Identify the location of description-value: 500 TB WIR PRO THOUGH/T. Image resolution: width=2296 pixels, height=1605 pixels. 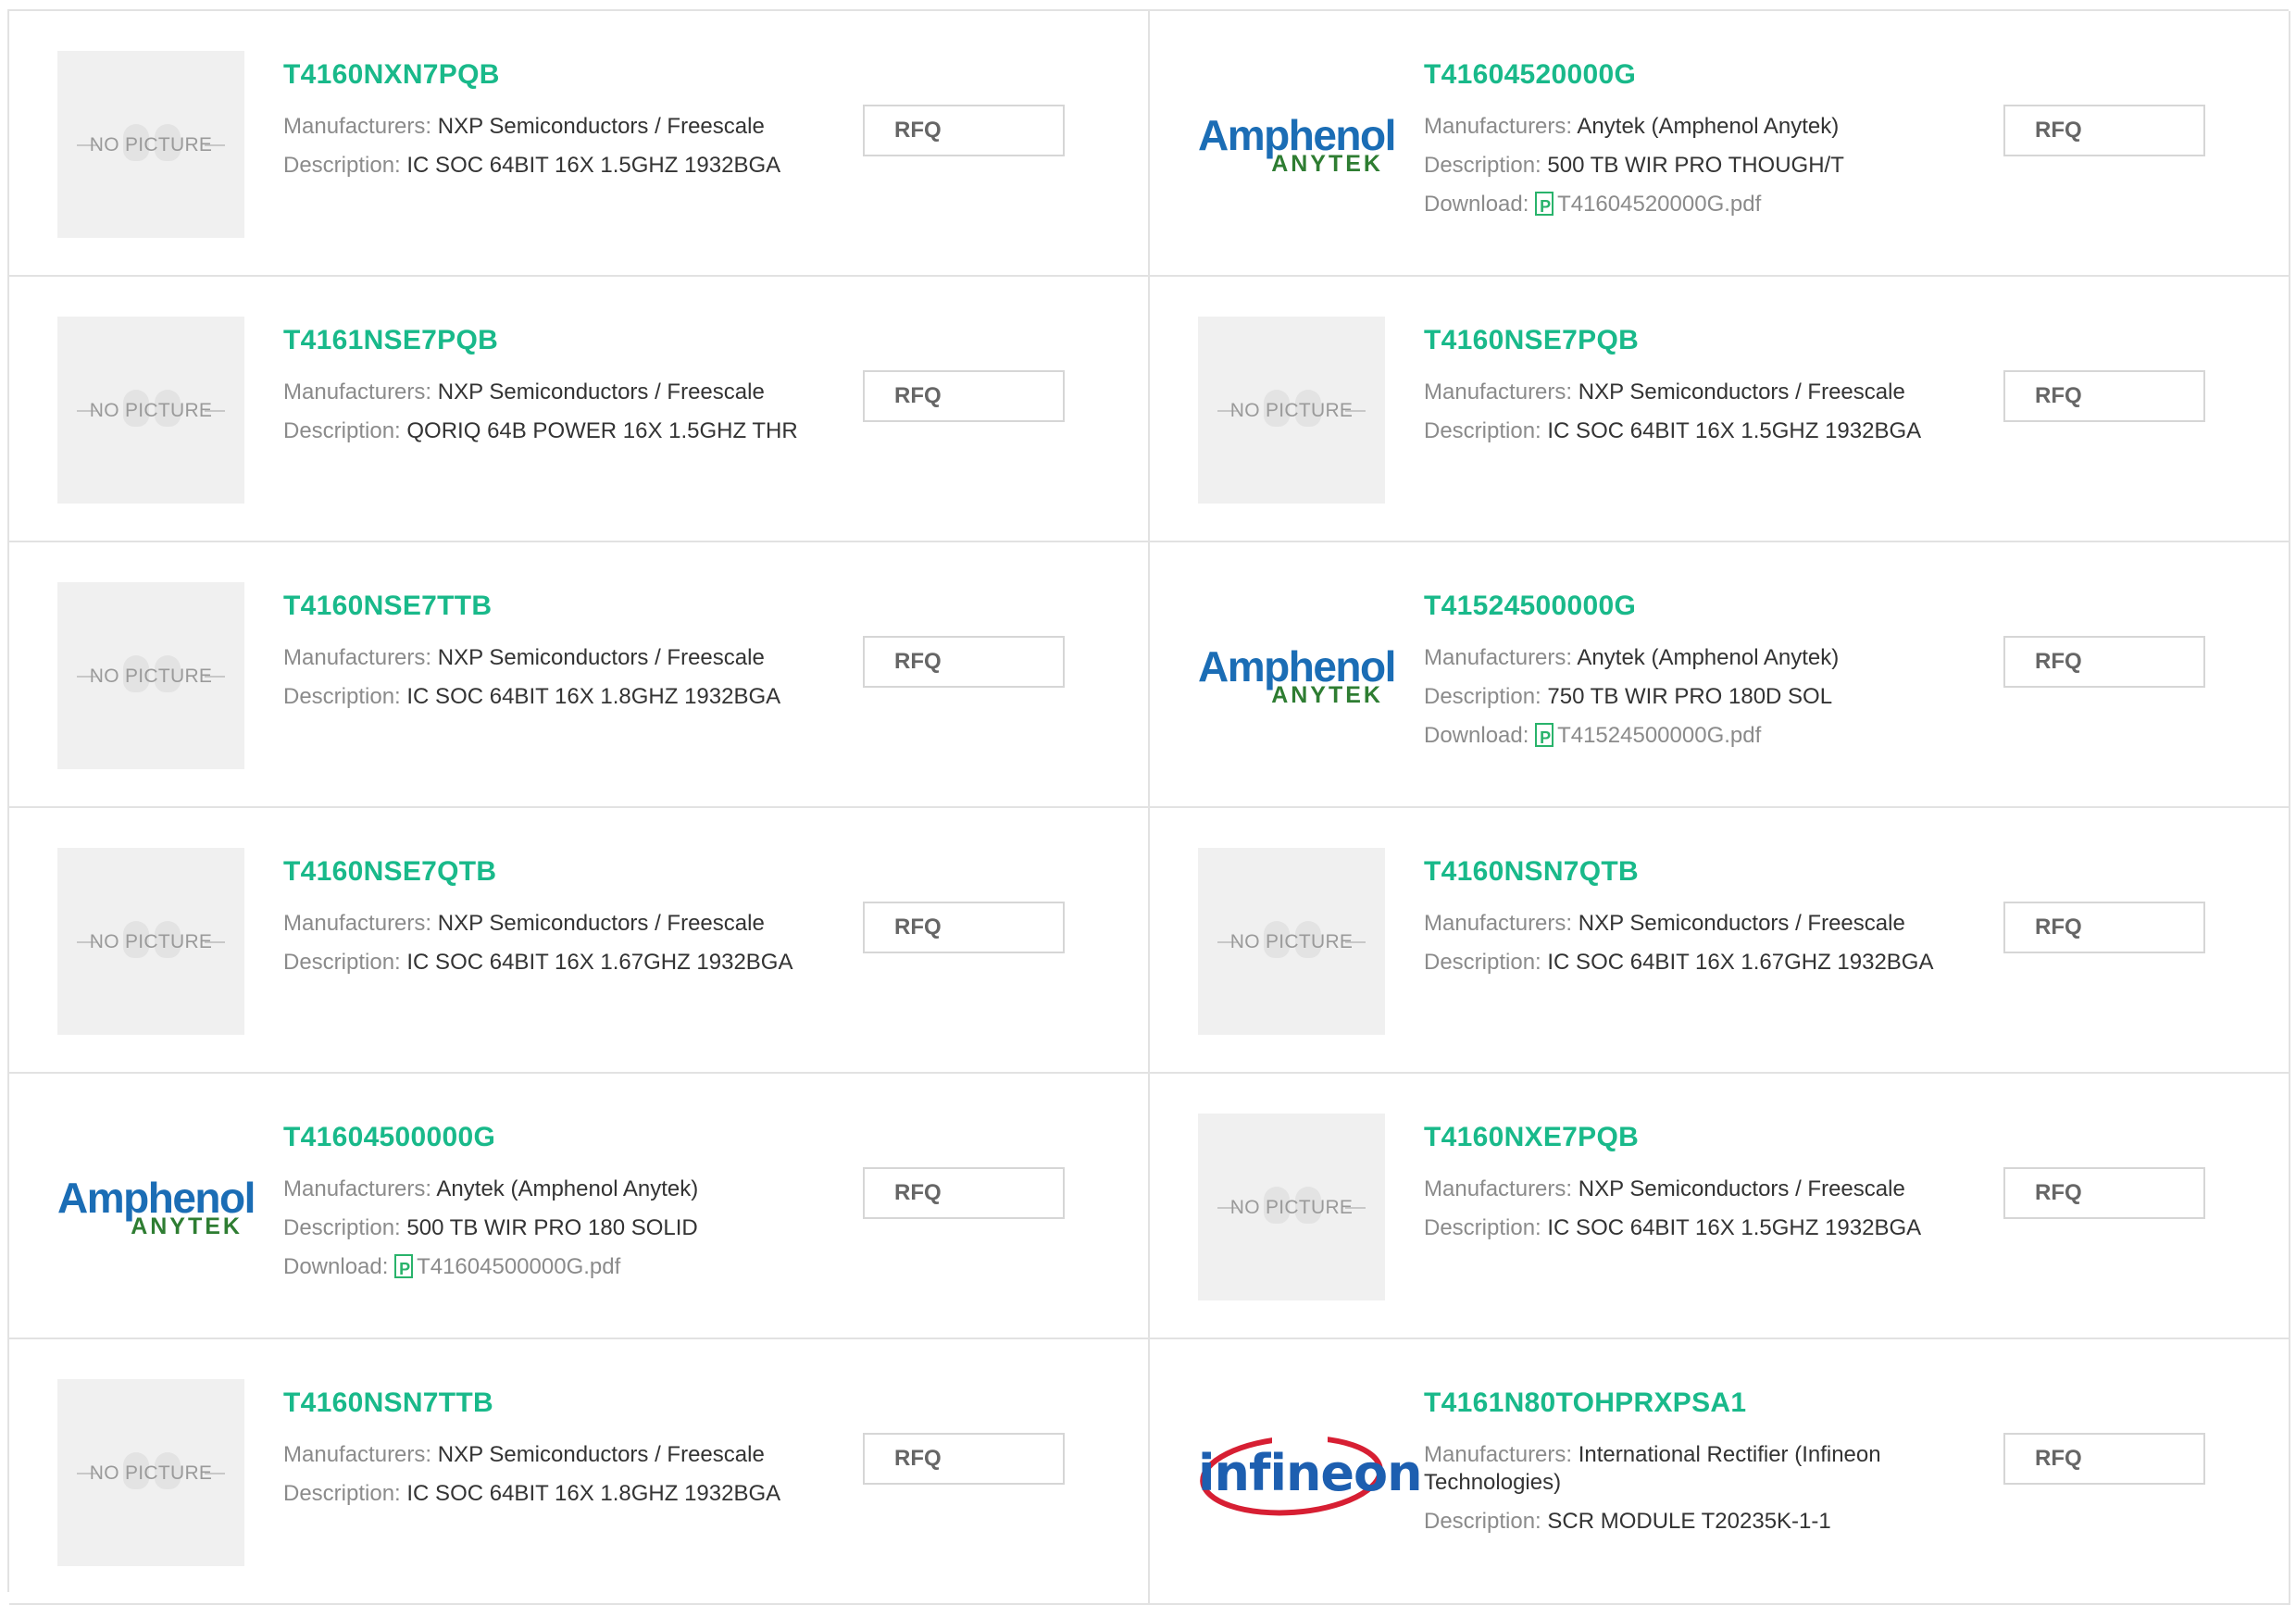
(1695, 165).